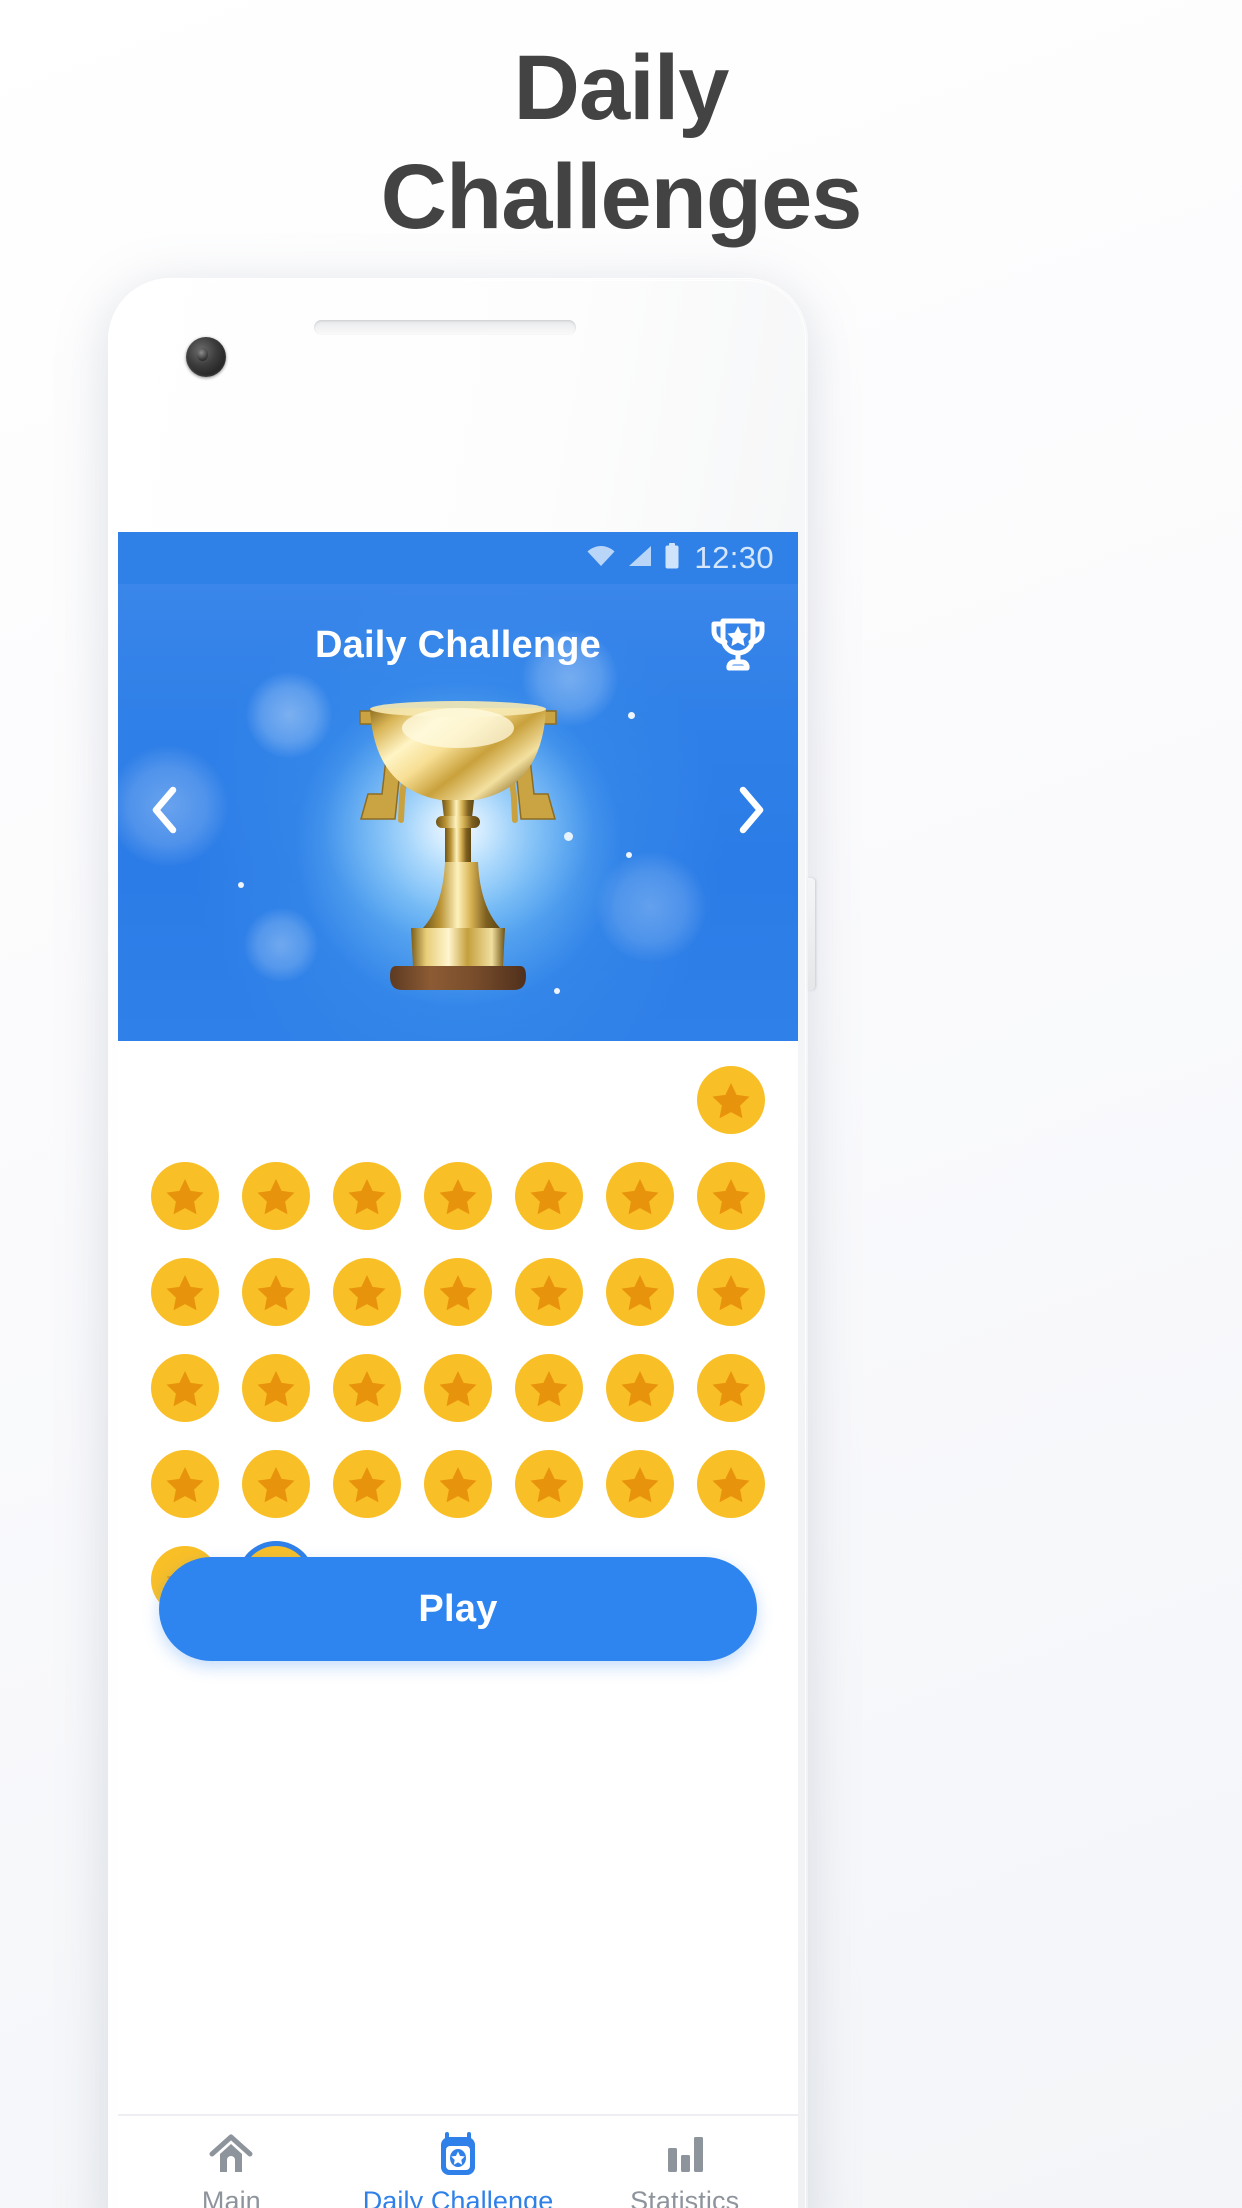 This screenshot has height=2208, width=1242. I want to click on nav-label-main: Main, so click(231, 2197).